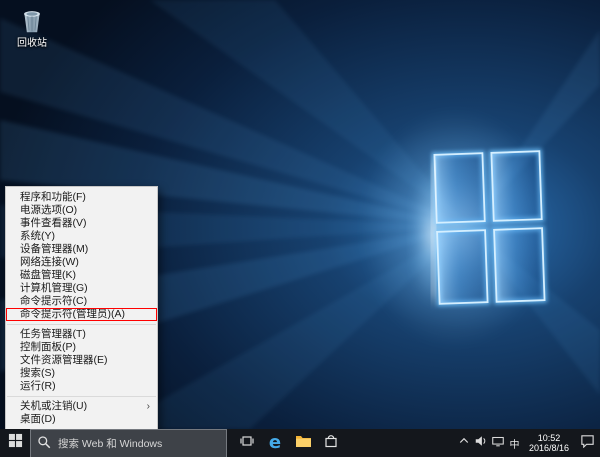 Image resolution: width=600 pixels, height=457 pixels. I want to click on menu-item-label: 搜索(S), so click(37, 373).